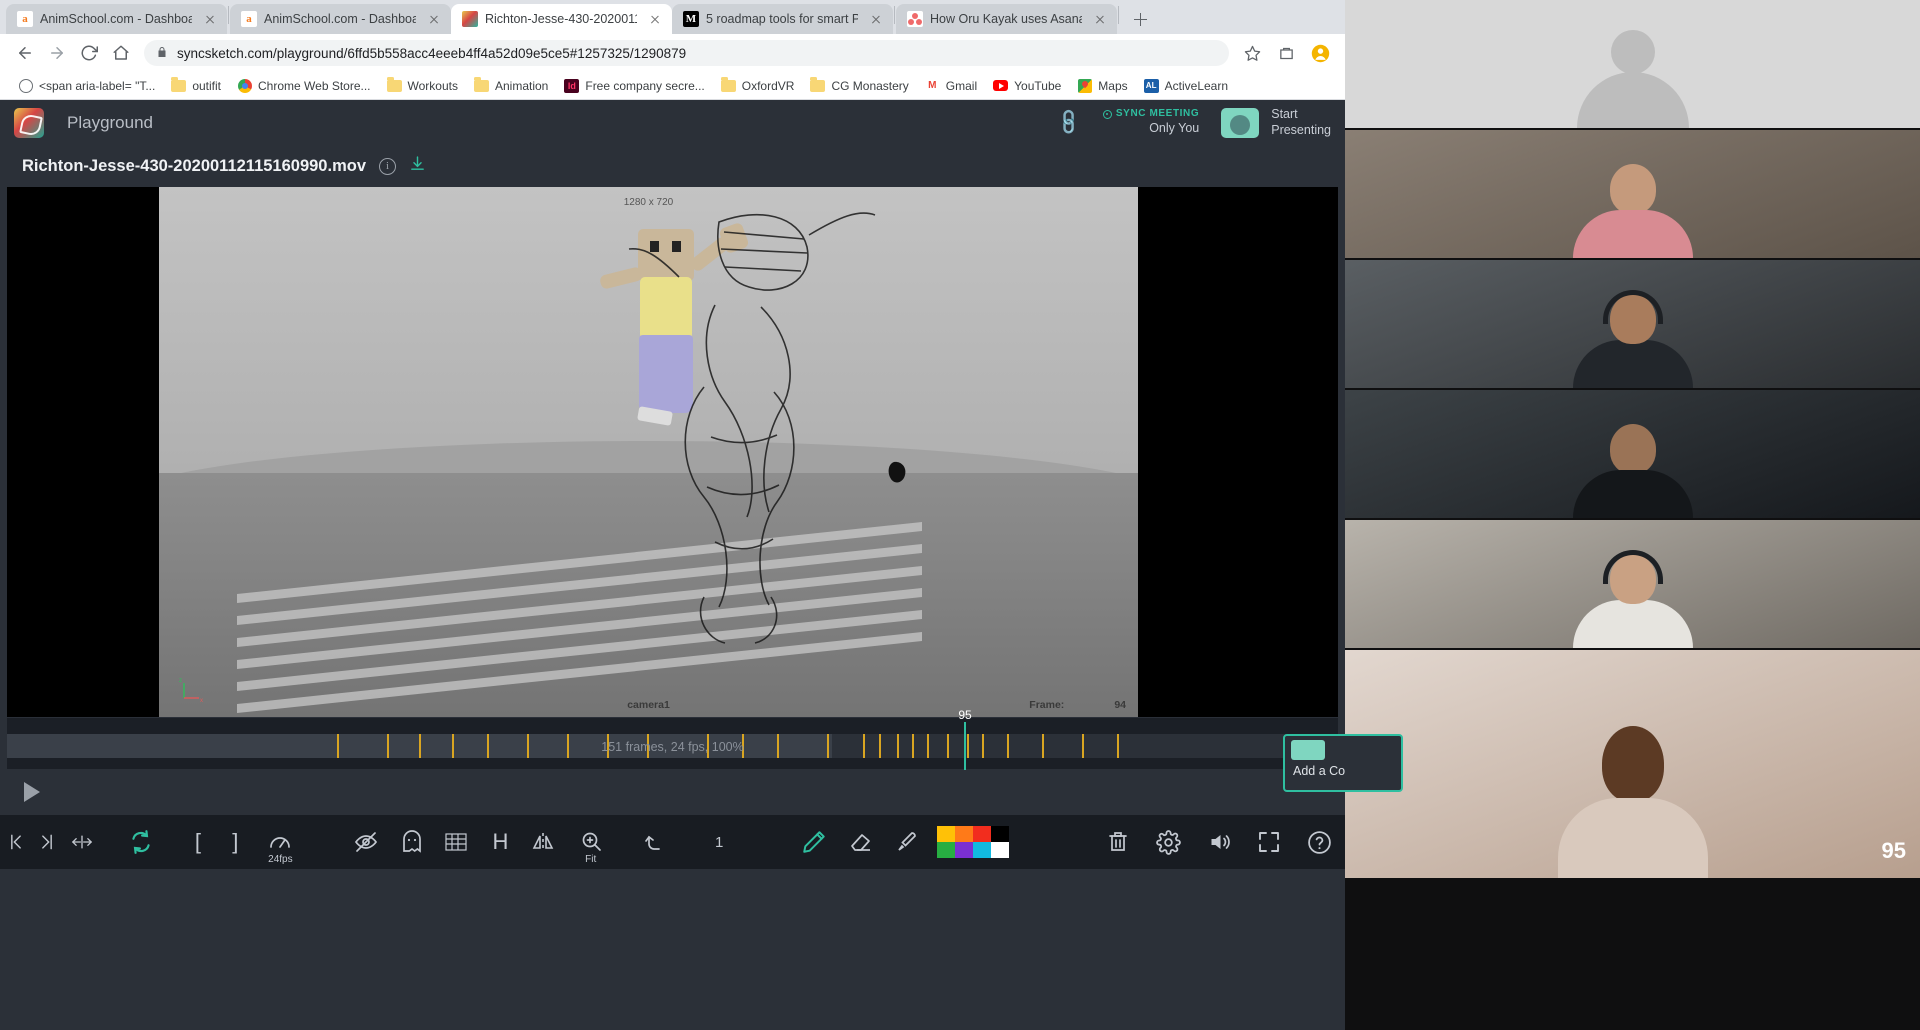 Image resolution: width=1920 pixels, height=1030 pixels. I want to click on browser-tab-3: M 5 roadmap tools for smart PMs -, so click(782, 19).